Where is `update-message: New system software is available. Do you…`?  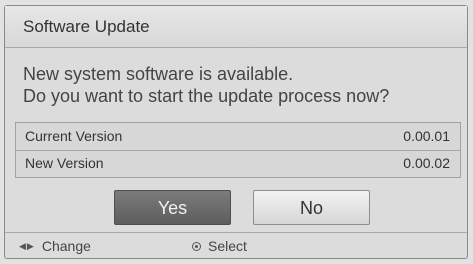 update-message: New system software is available. Do you… is located at coordinates (206, 85).